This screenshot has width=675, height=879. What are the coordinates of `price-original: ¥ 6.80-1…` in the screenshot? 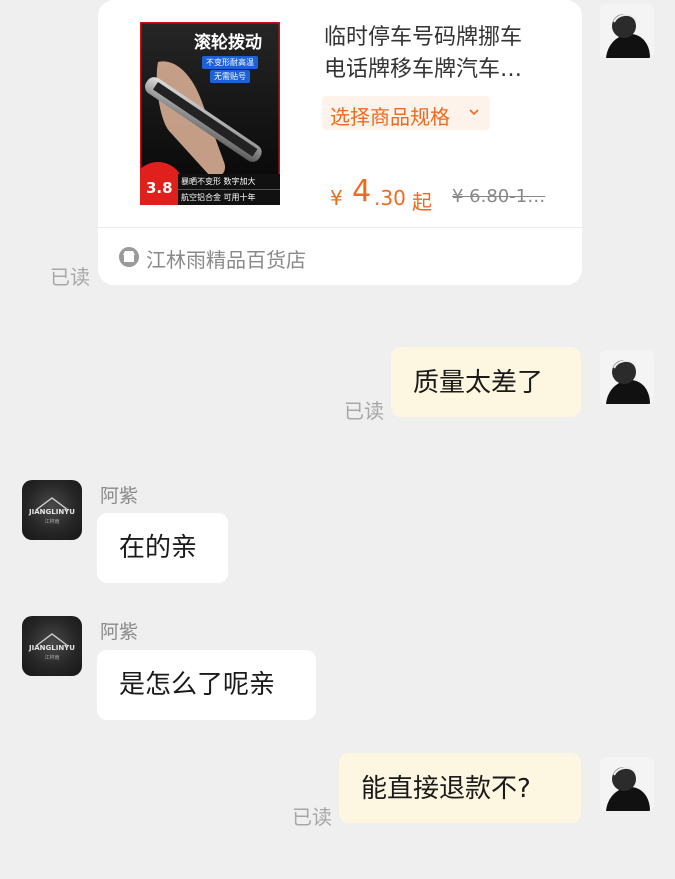 It's located at (499, 196).